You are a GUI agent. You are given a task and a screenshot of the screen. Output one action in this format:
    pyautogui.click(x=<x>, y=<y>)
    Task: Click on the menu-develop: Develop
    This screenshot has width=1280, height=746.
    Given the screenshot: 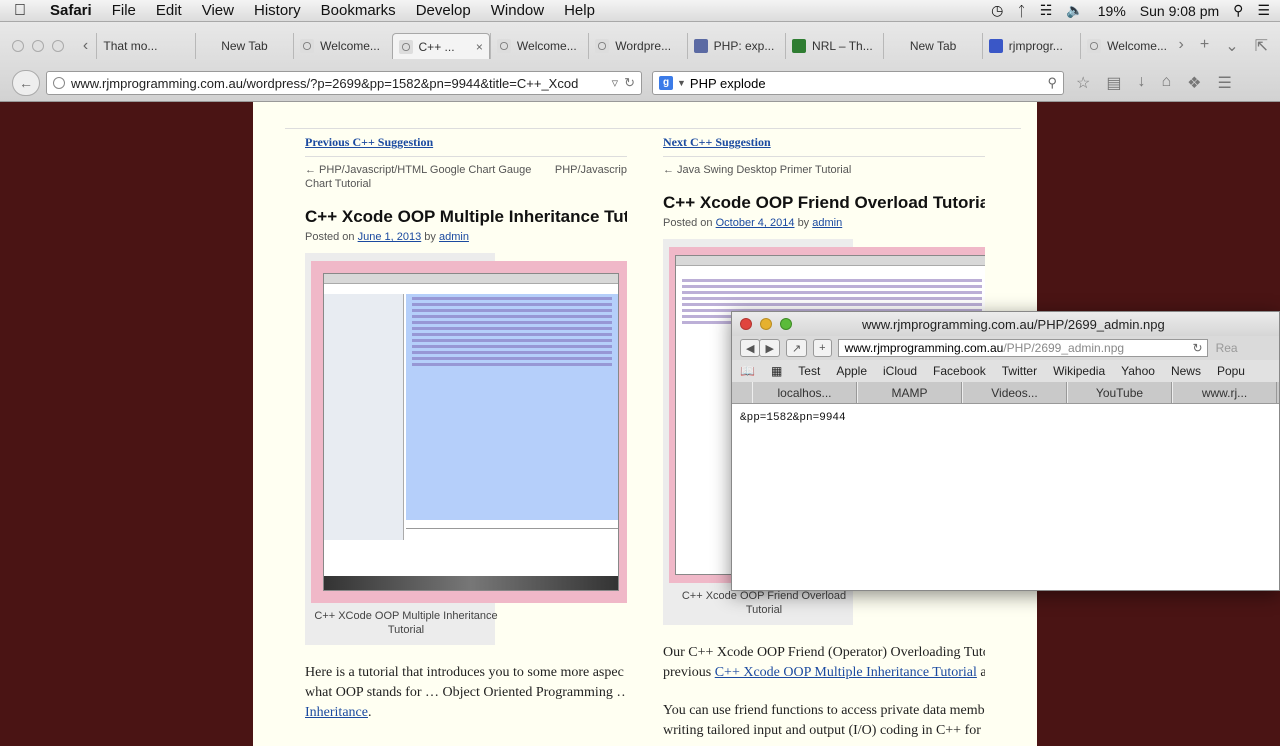 What is the action you would take?
    pyautogui.click(x=443, y=10)
    